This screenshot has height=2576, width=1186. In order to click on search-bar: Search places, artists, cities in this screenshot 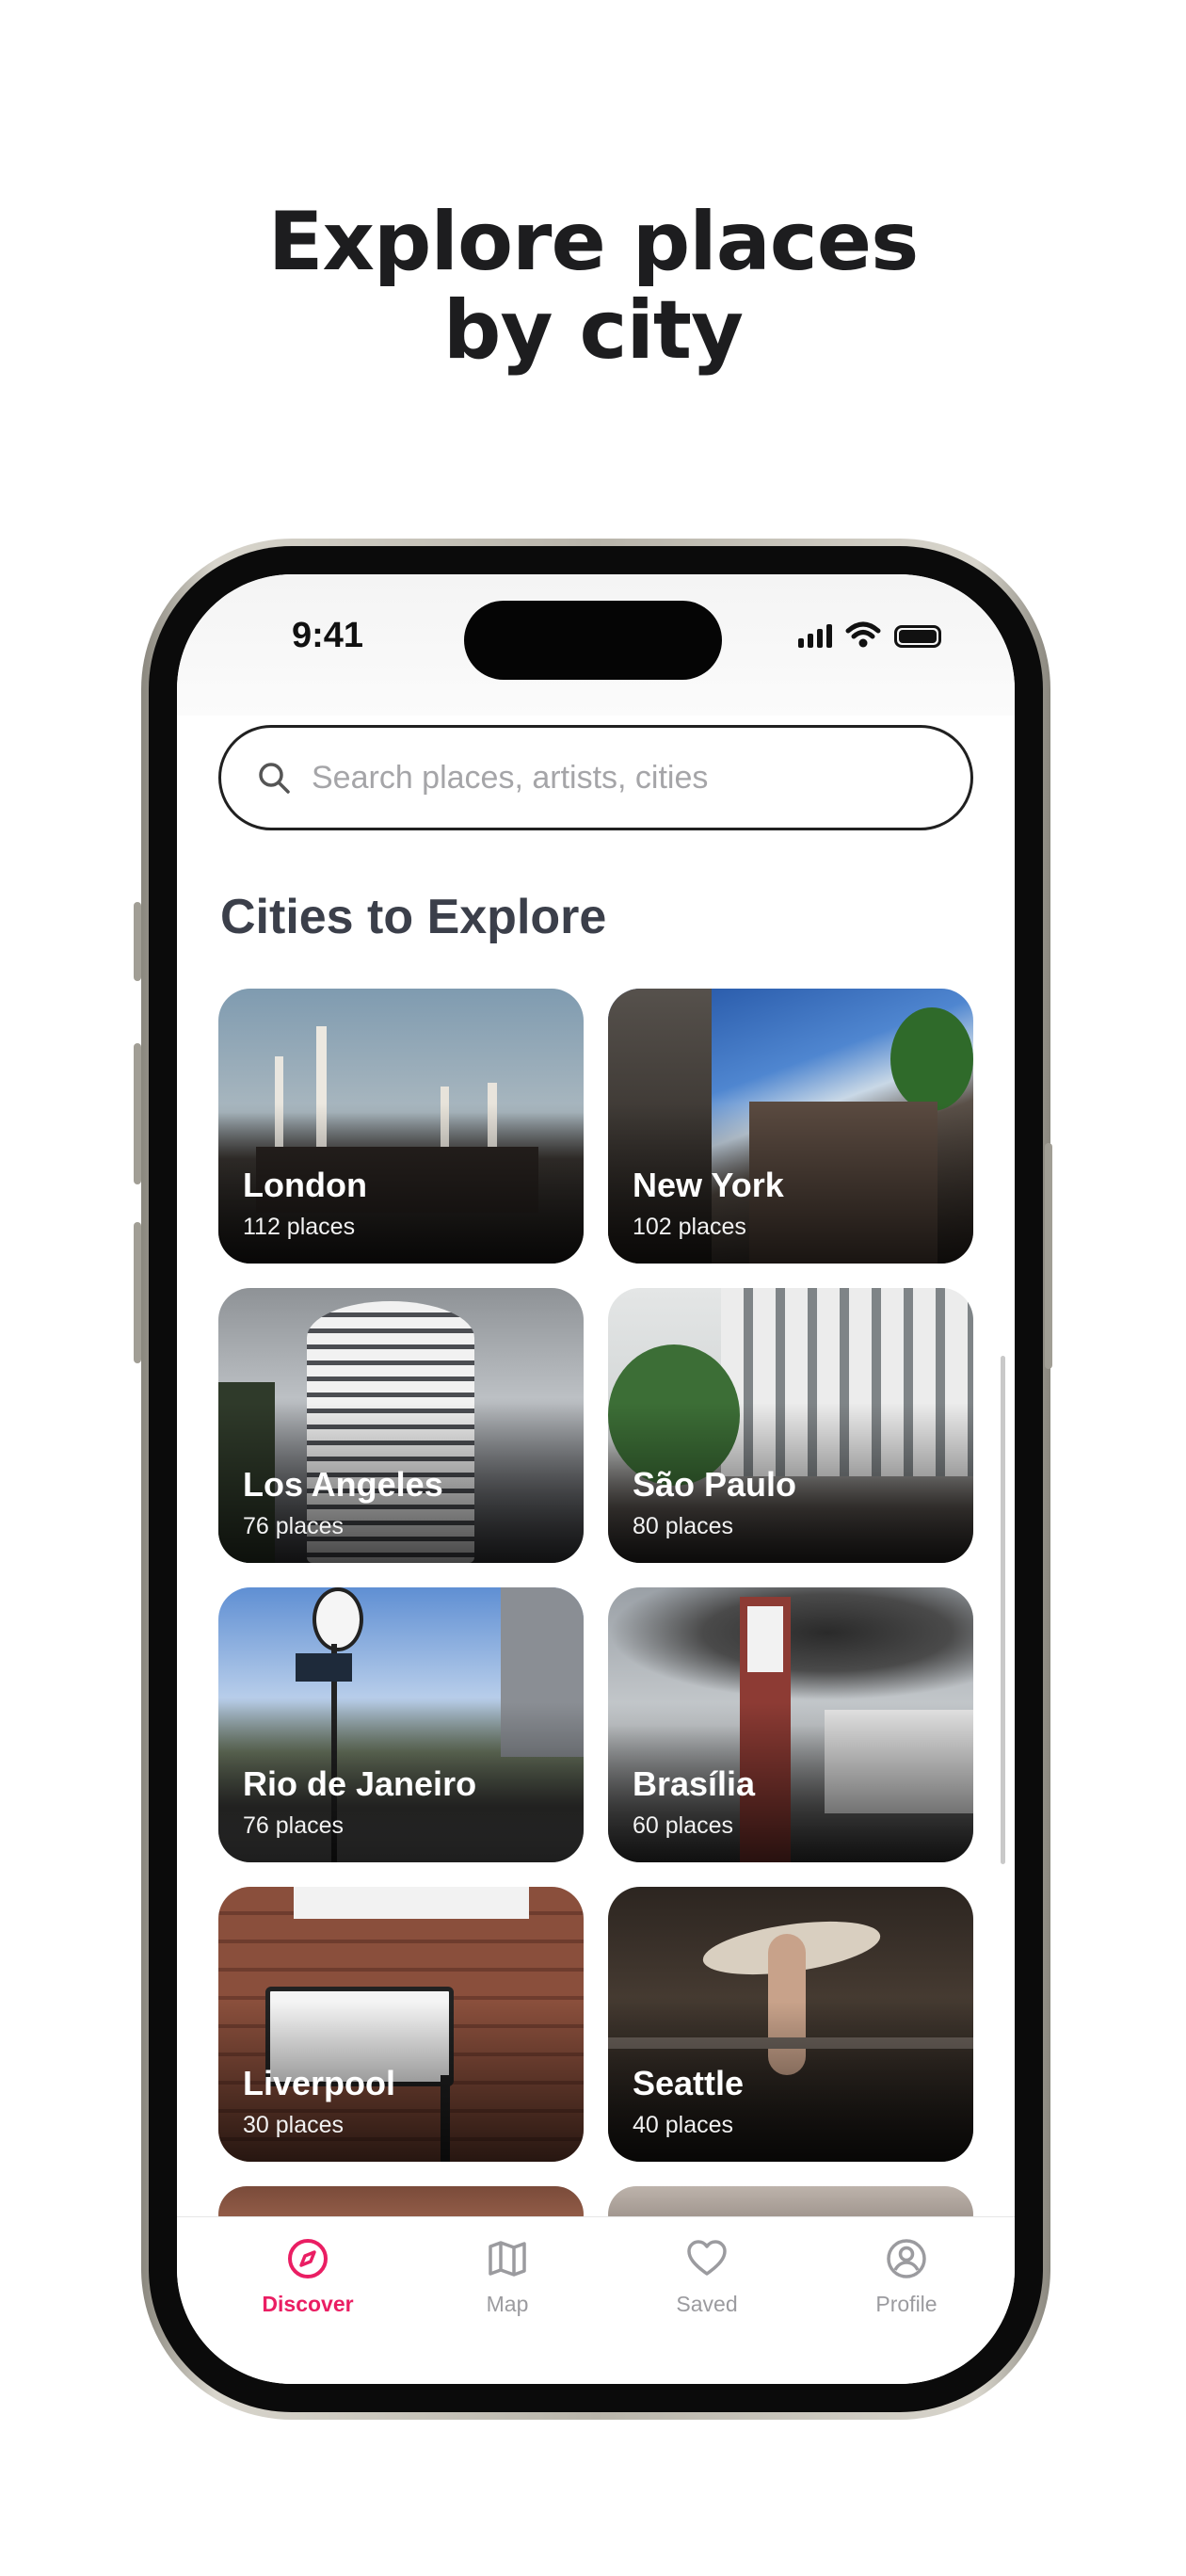, I will do `click(595, 777)`.